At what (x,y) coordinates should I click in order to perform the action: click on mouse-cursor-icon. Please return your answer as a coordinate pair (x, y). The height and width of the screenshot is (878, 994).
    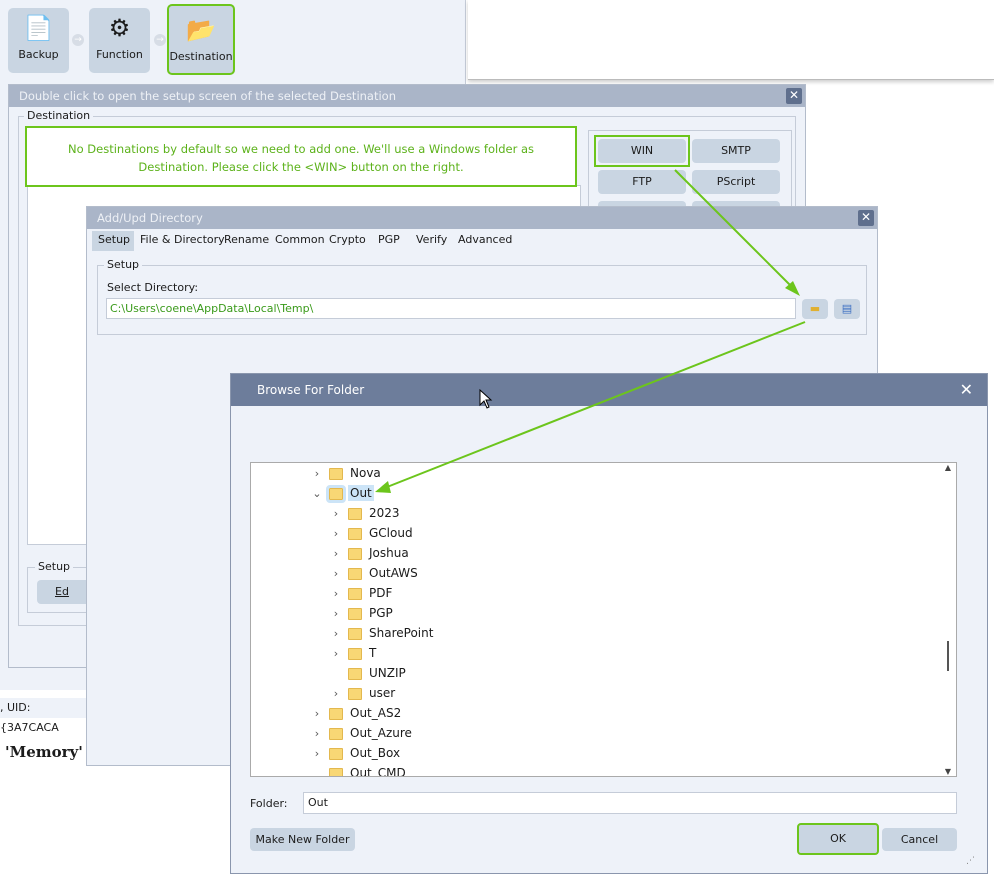
    Looking at the image, I should click on (486, 398).